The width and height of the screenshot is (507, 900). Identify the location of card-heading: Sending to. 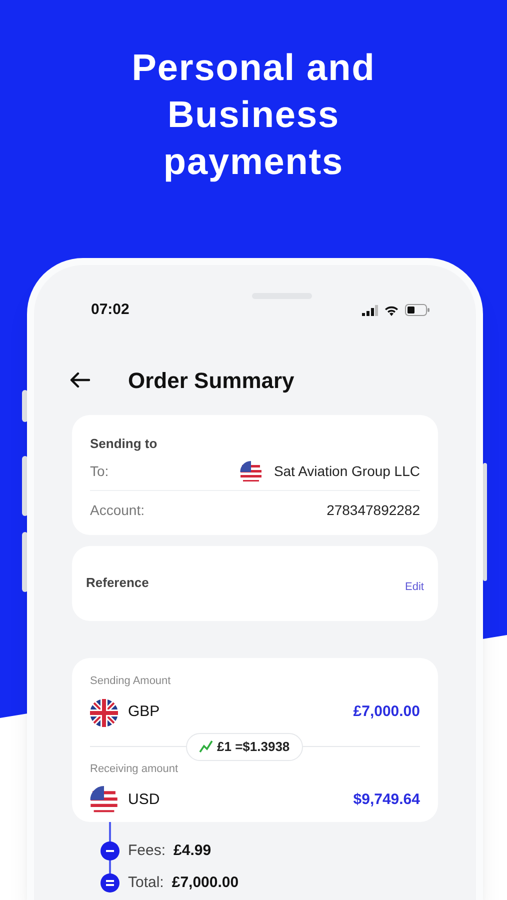
(124, 443).